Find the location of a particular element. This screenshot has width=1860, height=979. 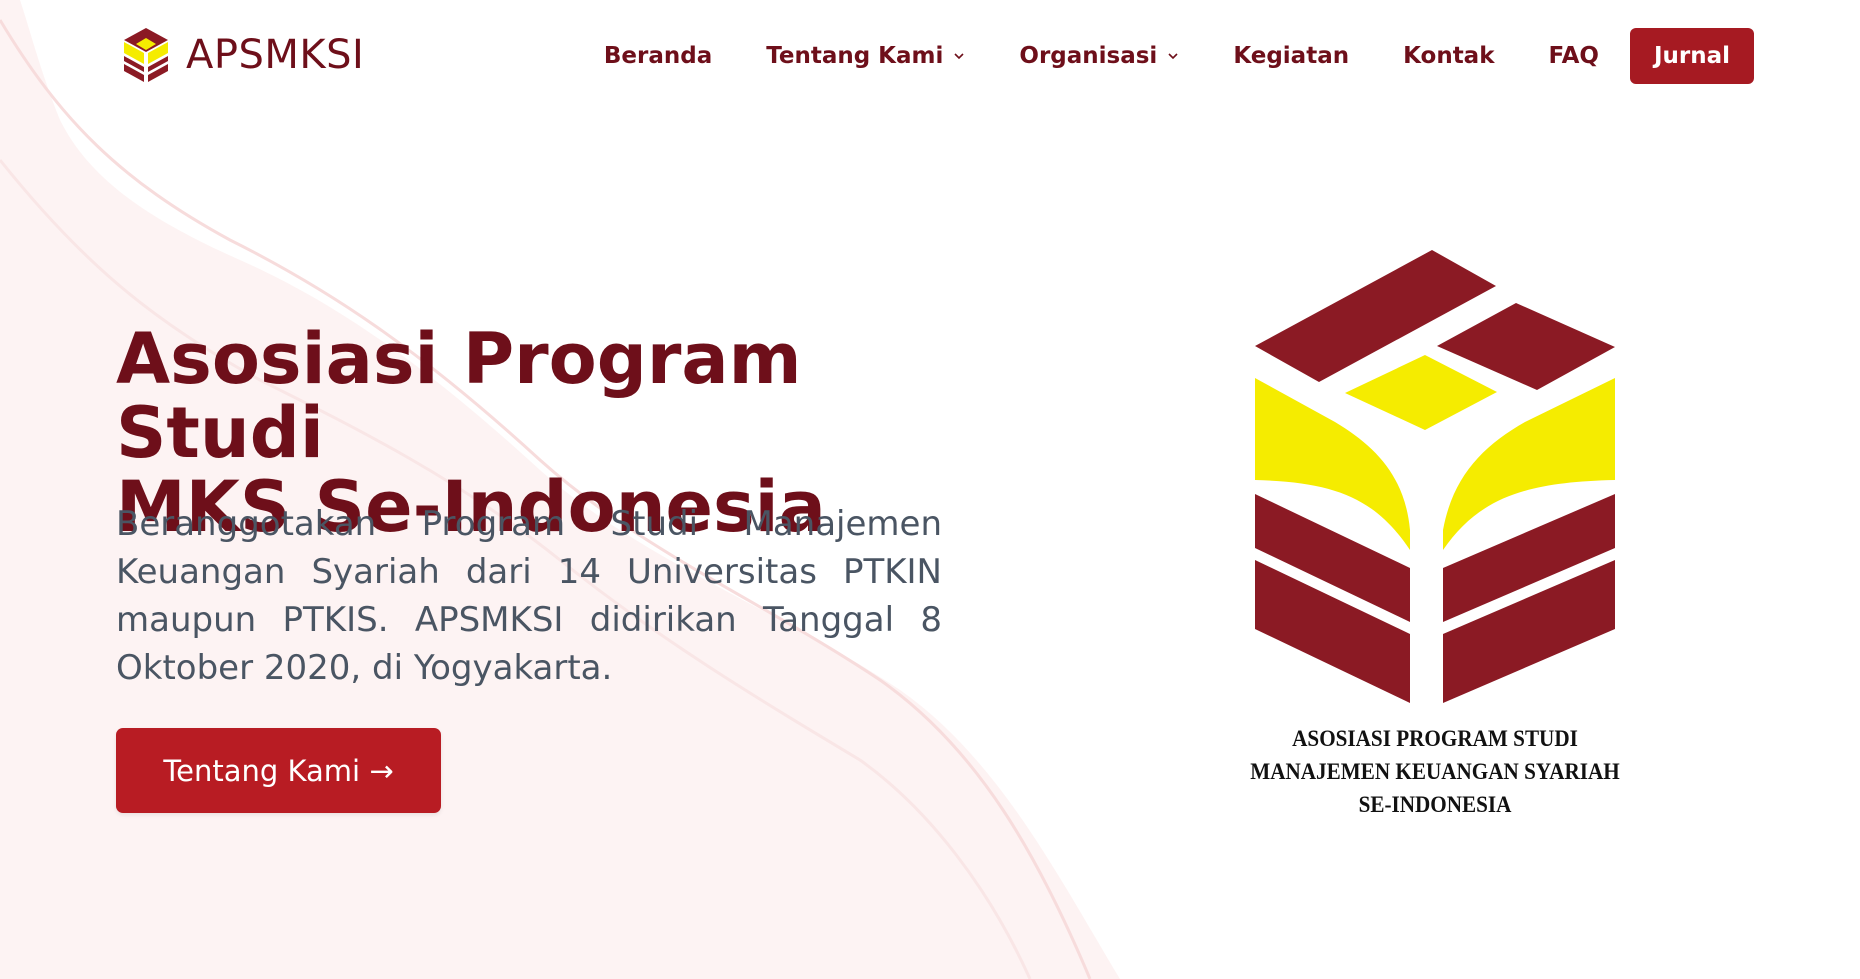

emblem-caption-line3: SE-INDONESIA is located at coordinates (1435, 804).